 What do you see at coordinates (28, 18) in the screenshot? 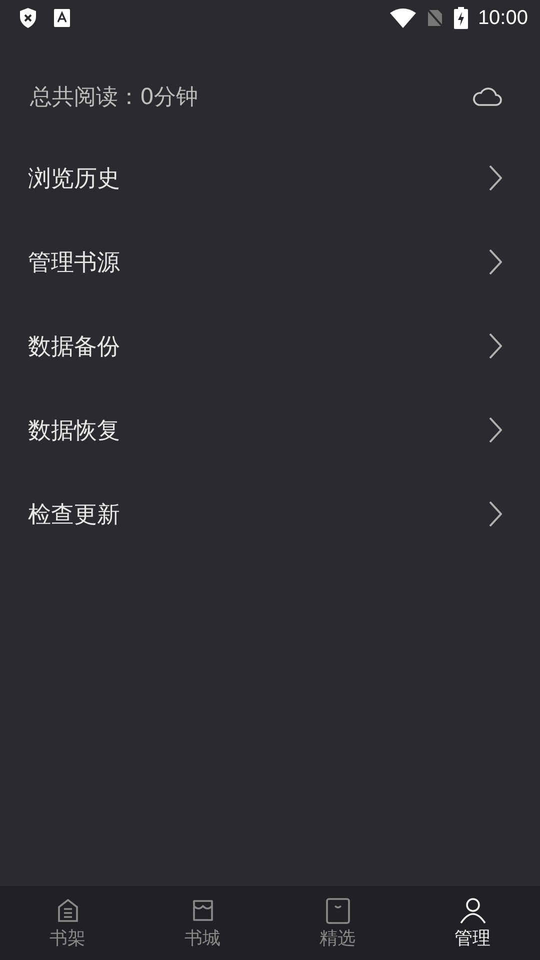
I see `shield-icon` at bounding box center [28, 18].